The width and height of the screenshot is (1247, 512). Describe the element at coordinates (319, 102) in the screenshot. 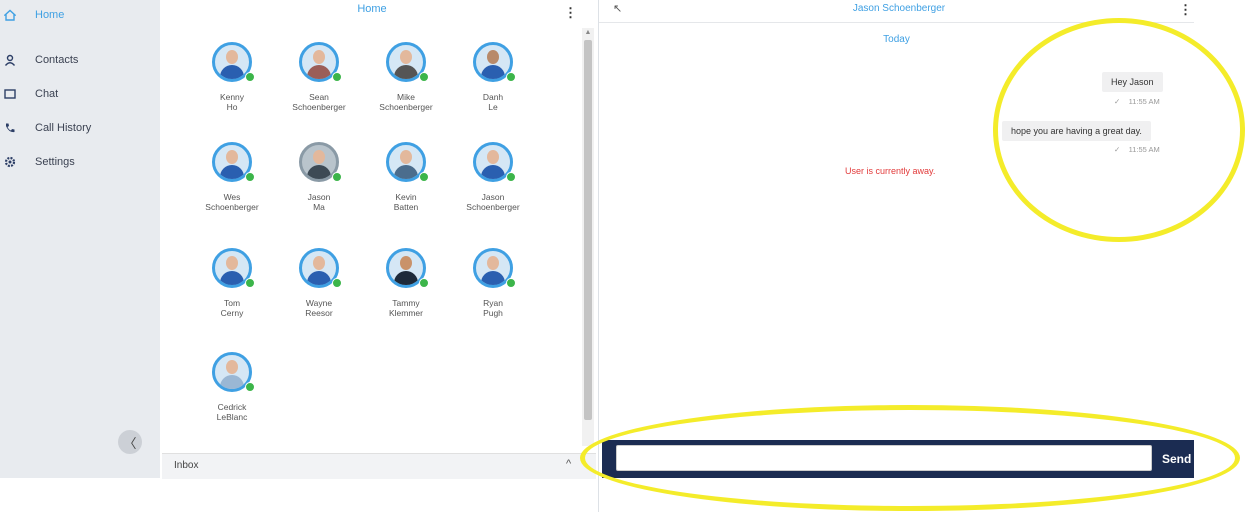

I see `contact-name: Sean Schoenberger` at that location.